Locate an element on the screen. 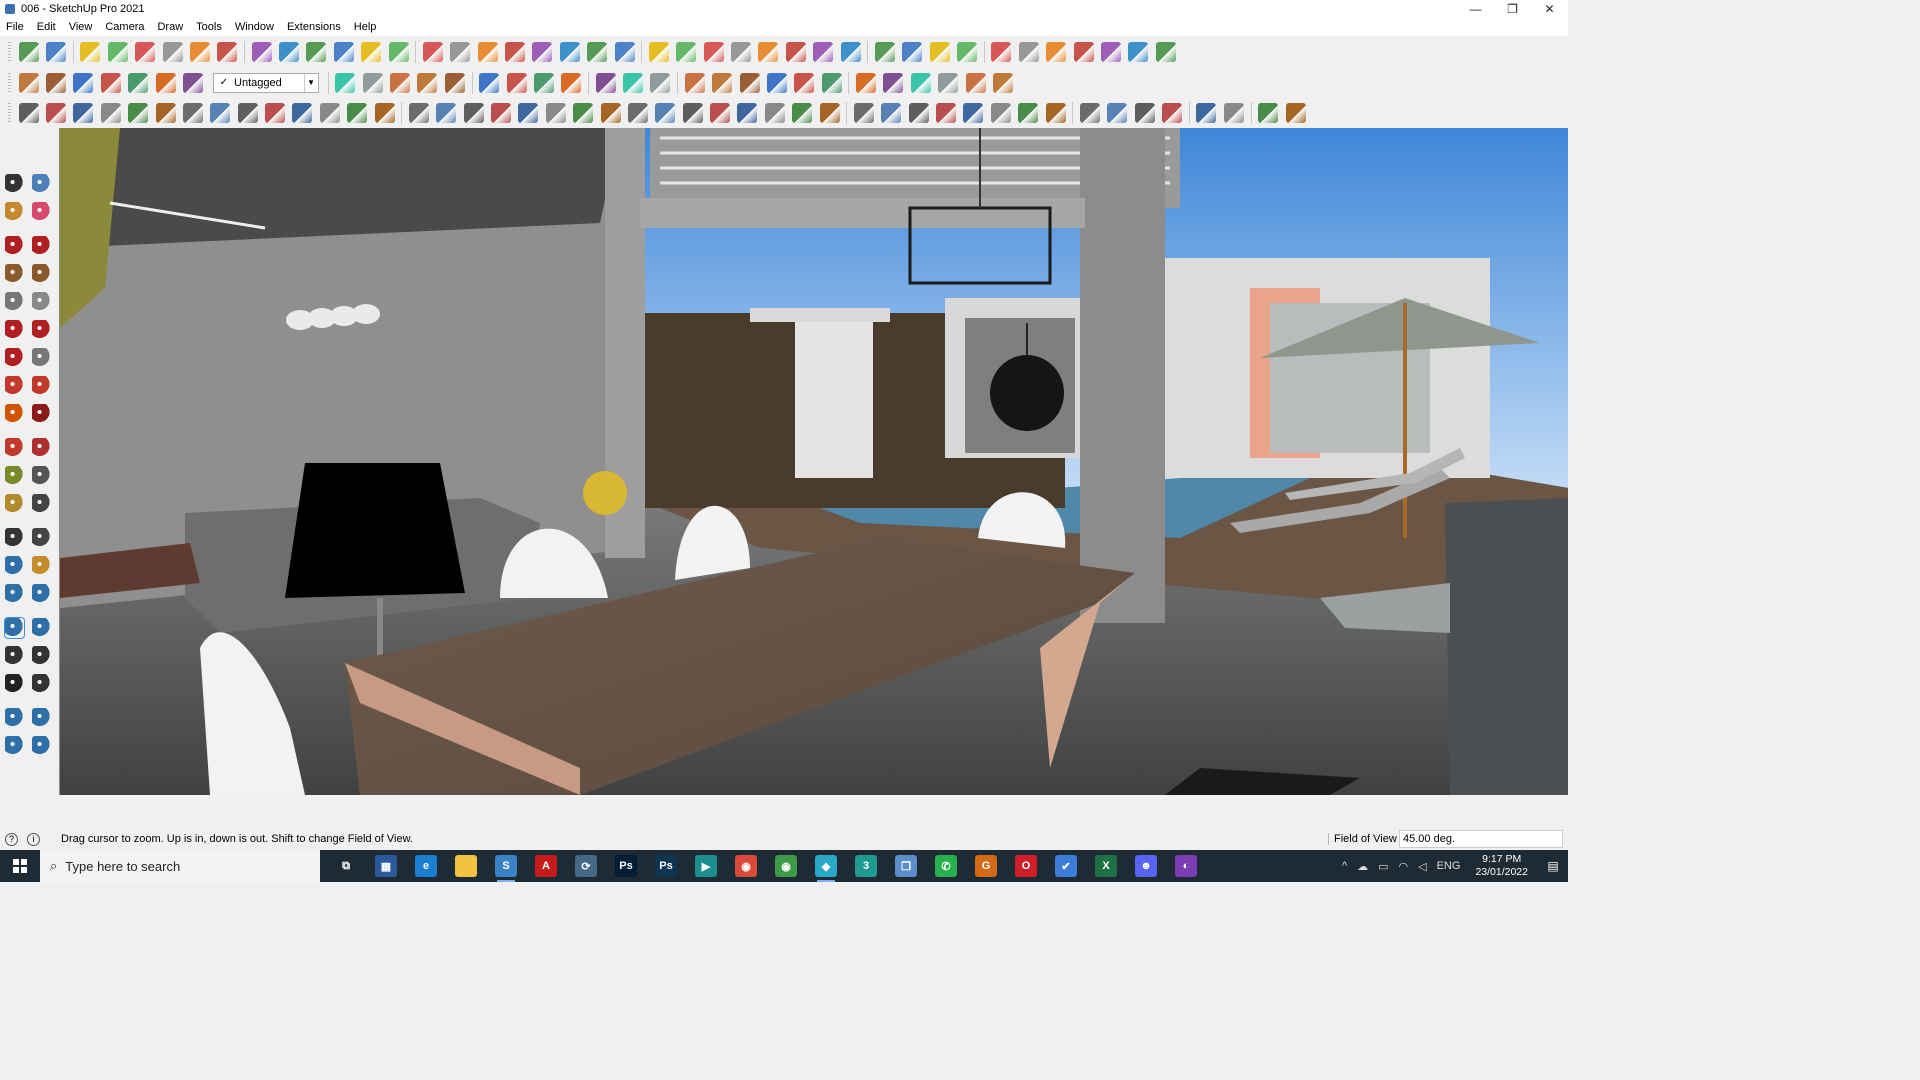 The height and width of the screenshot is (1080, 1920). menu-file: File is located at coordinates (15, 27).